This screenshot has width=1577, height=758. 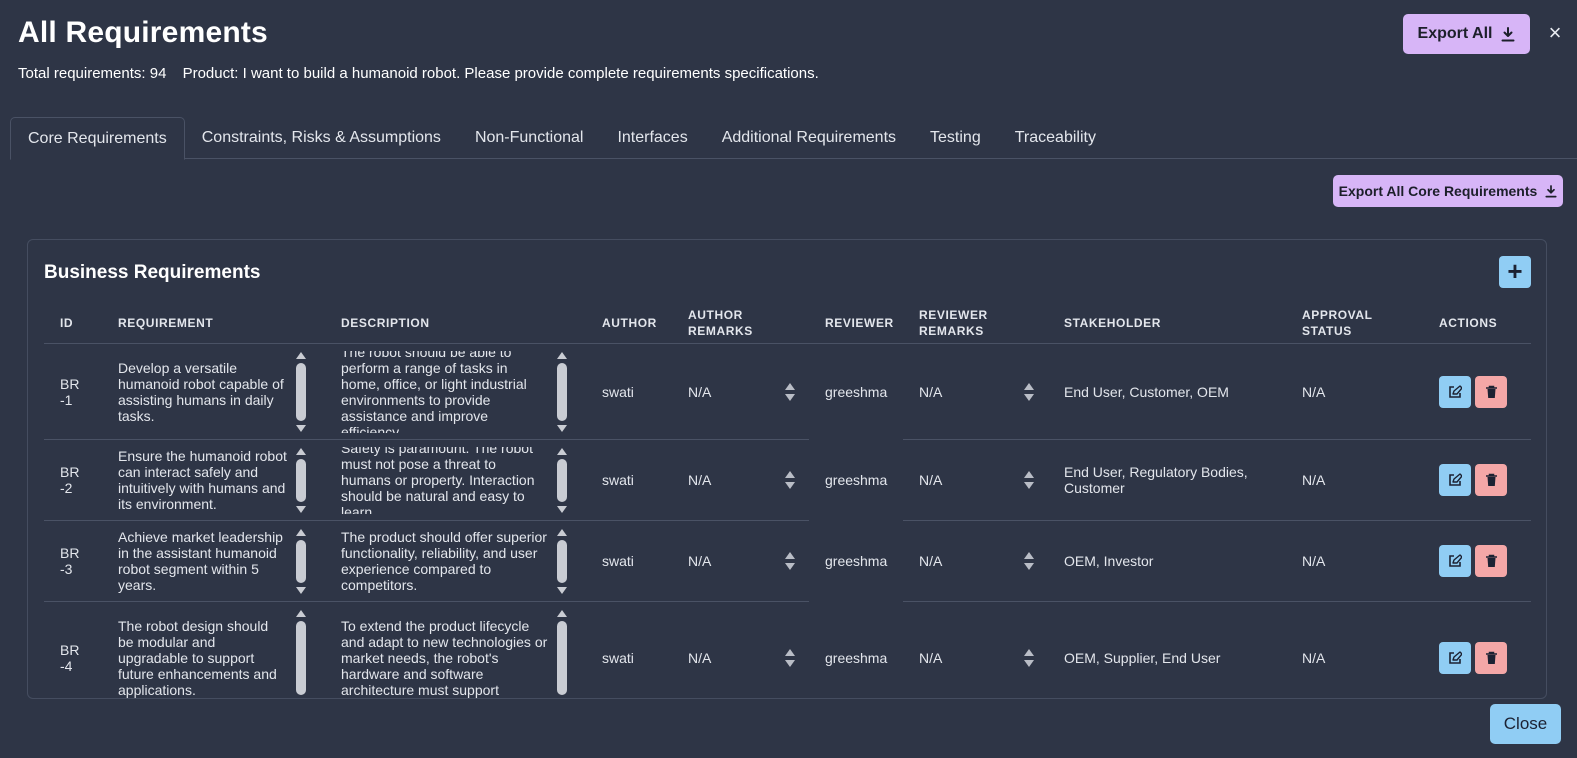 I want to click on total-requirements-label: Total requirements: 94, so click(x=92, y=73).